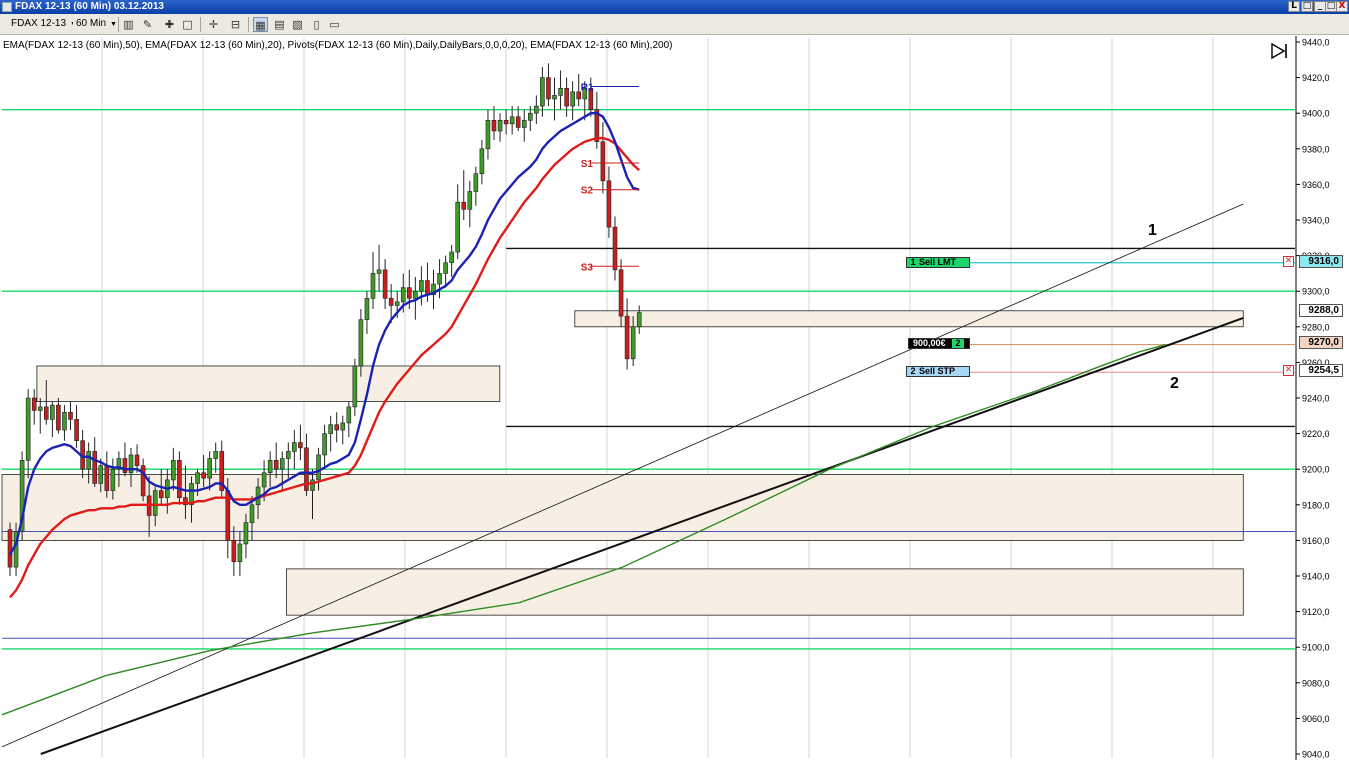  Describe the element at coordinates (1316, 612) in the screenshot. I see `y-tick-label: 9120,0` at that location.